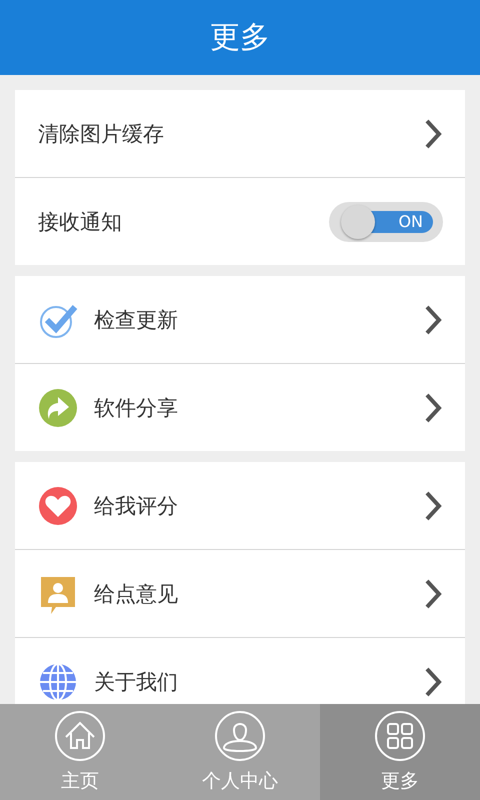  Describe the element at coordinates (136, 320) in the screenshot. I see `row-label: 检查更新` at that location.